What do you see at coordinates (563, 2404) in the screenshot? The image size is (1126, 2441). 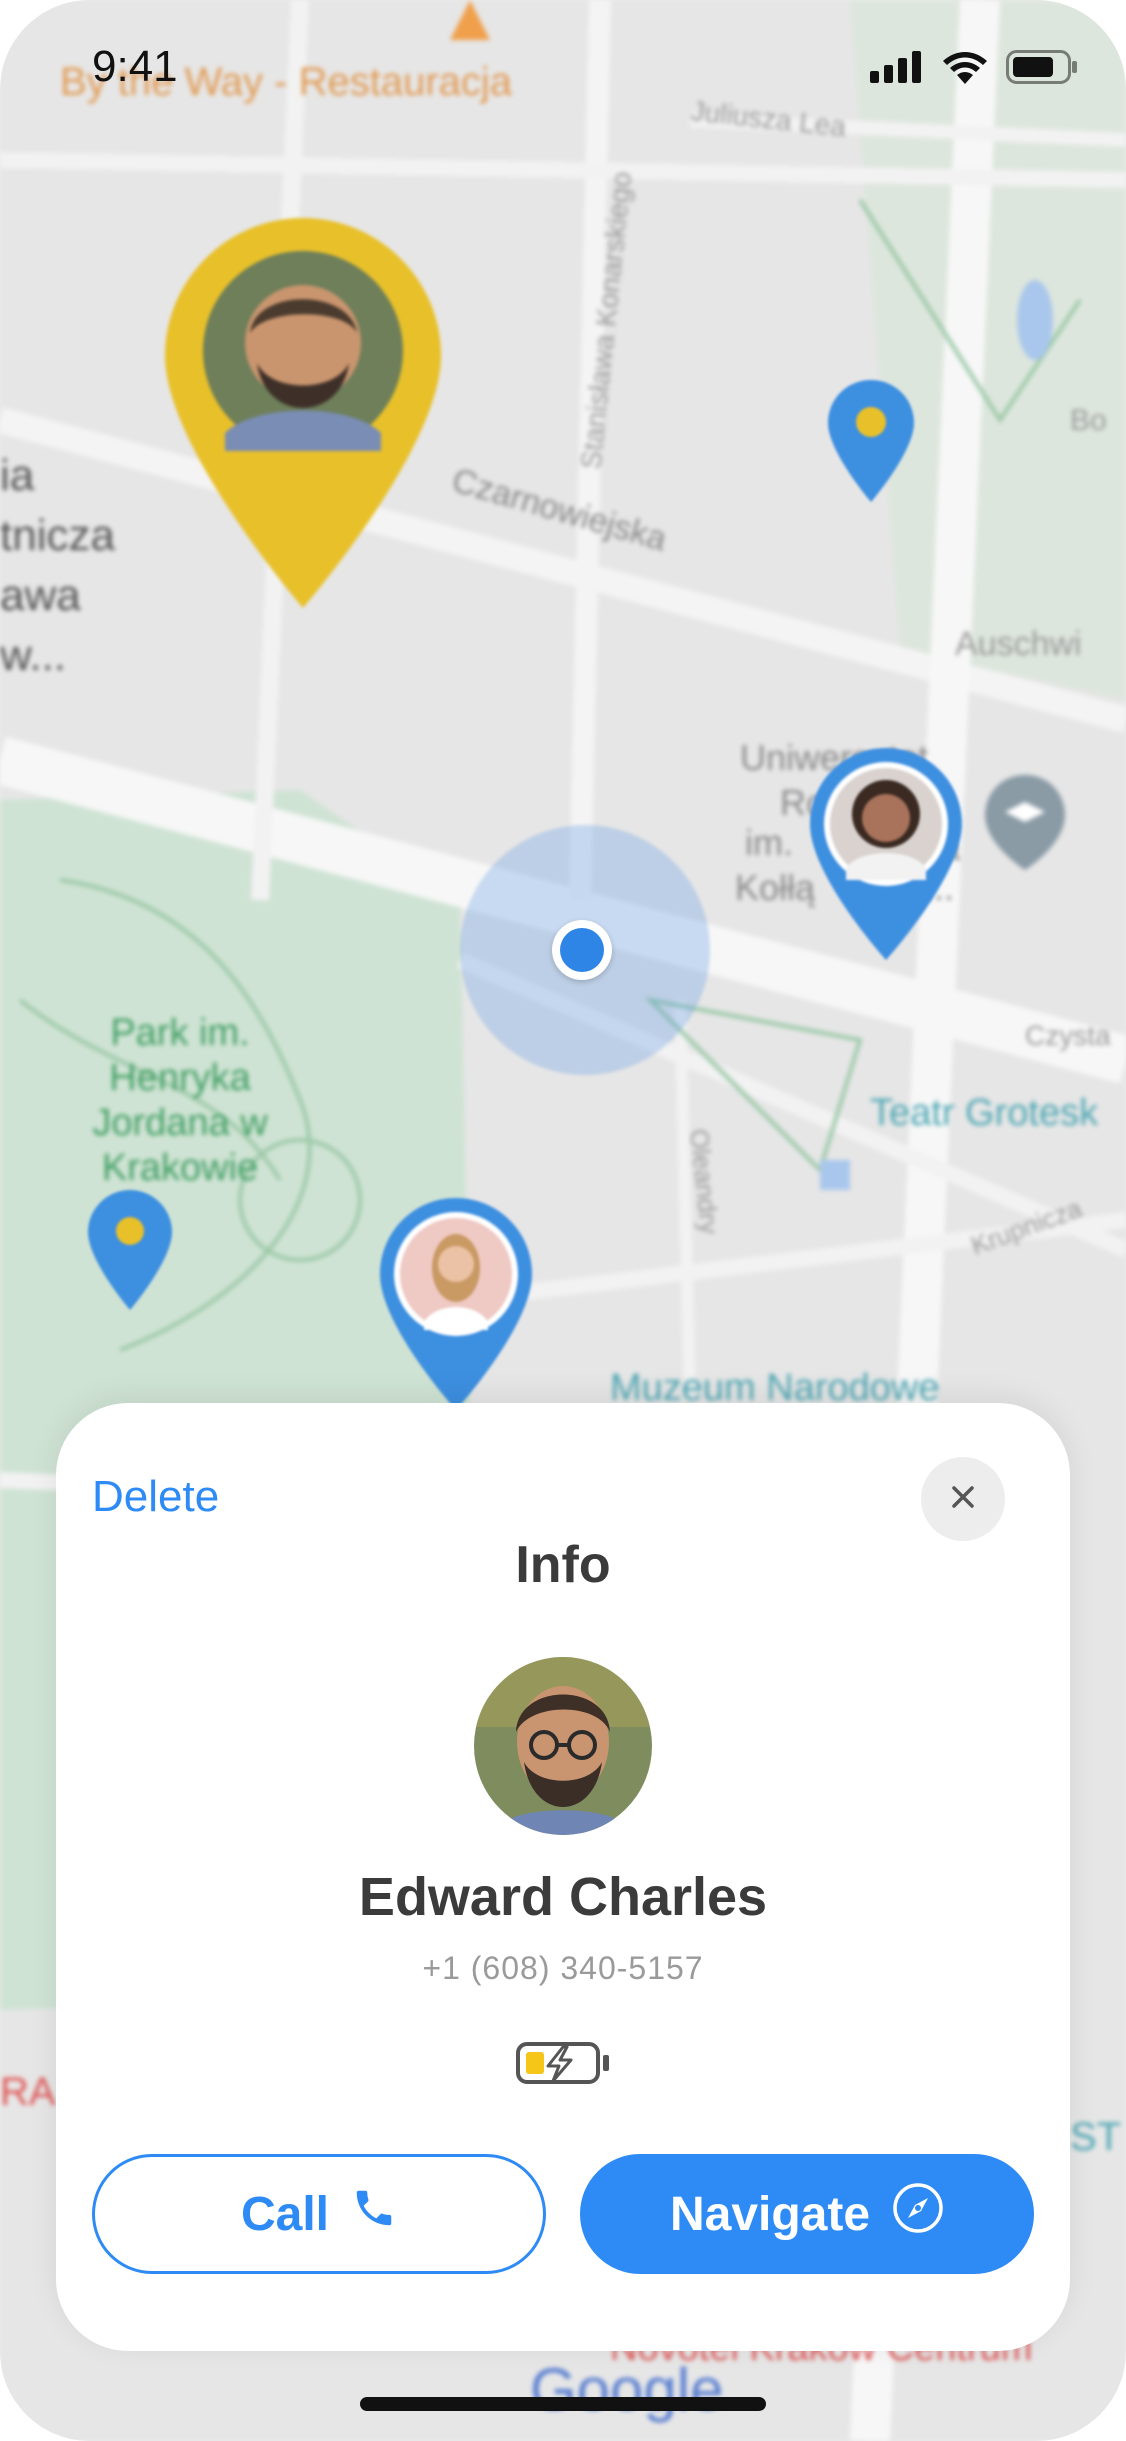 I see `home-indicator` at bounding box center [563, 2404].